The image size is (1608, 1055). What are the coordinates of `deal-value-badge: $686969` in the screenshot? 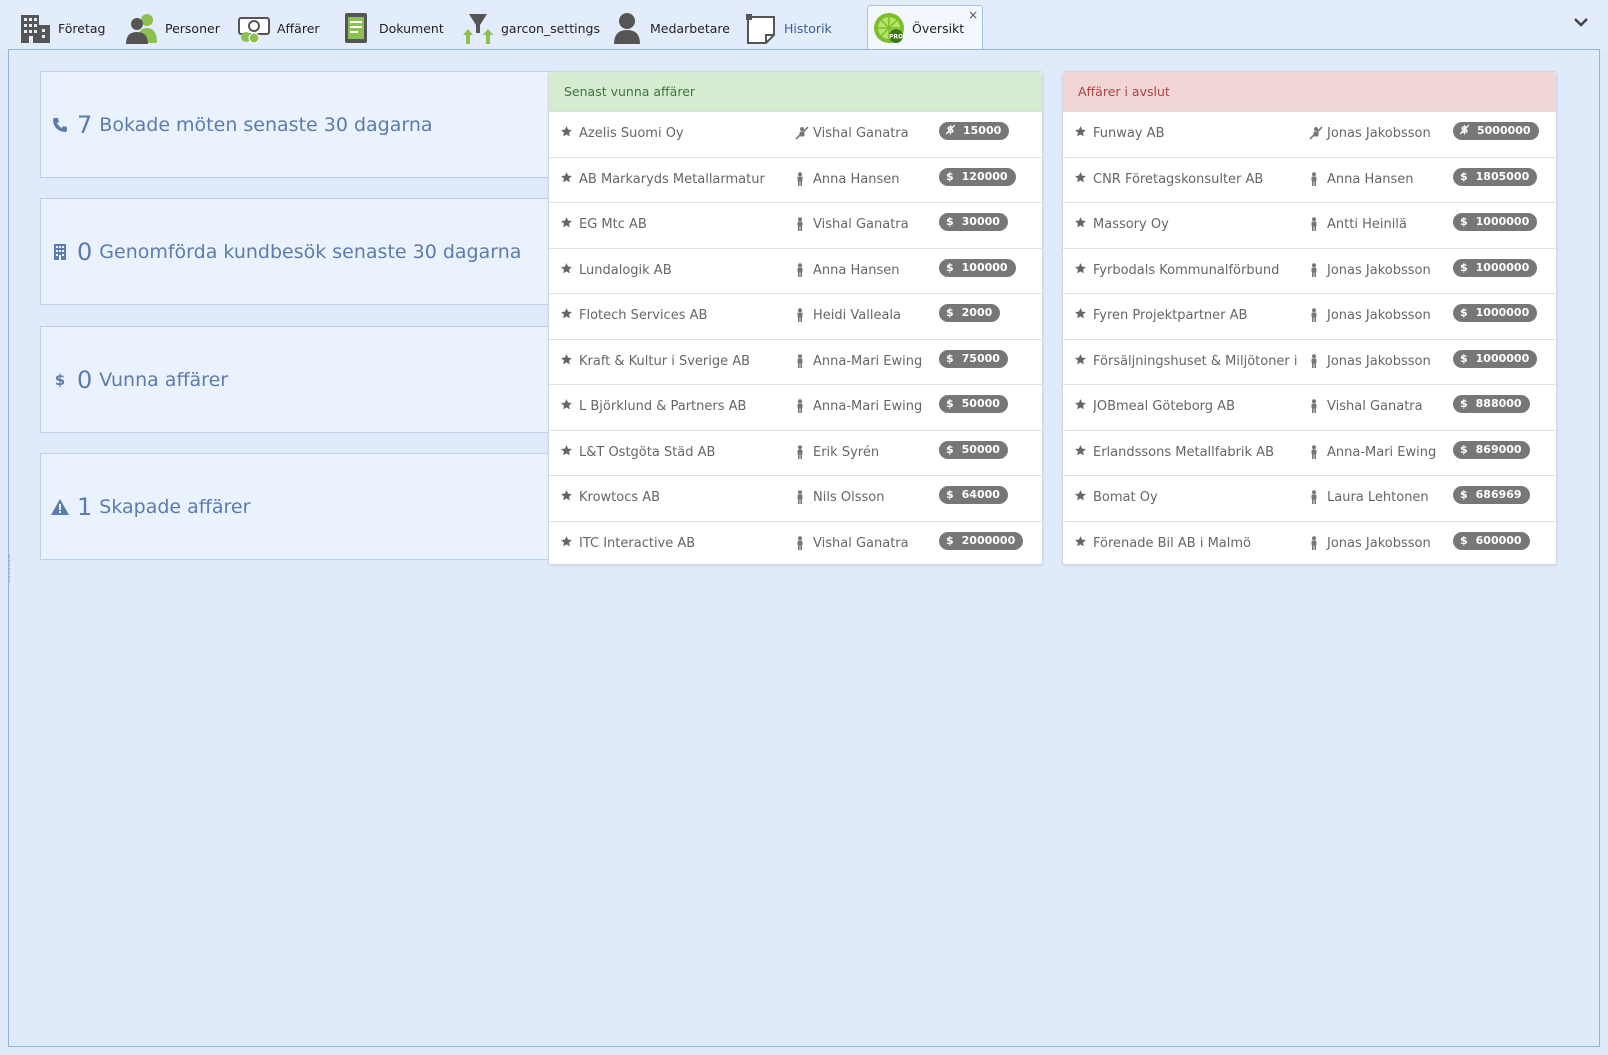 It's located at (1491, 495).